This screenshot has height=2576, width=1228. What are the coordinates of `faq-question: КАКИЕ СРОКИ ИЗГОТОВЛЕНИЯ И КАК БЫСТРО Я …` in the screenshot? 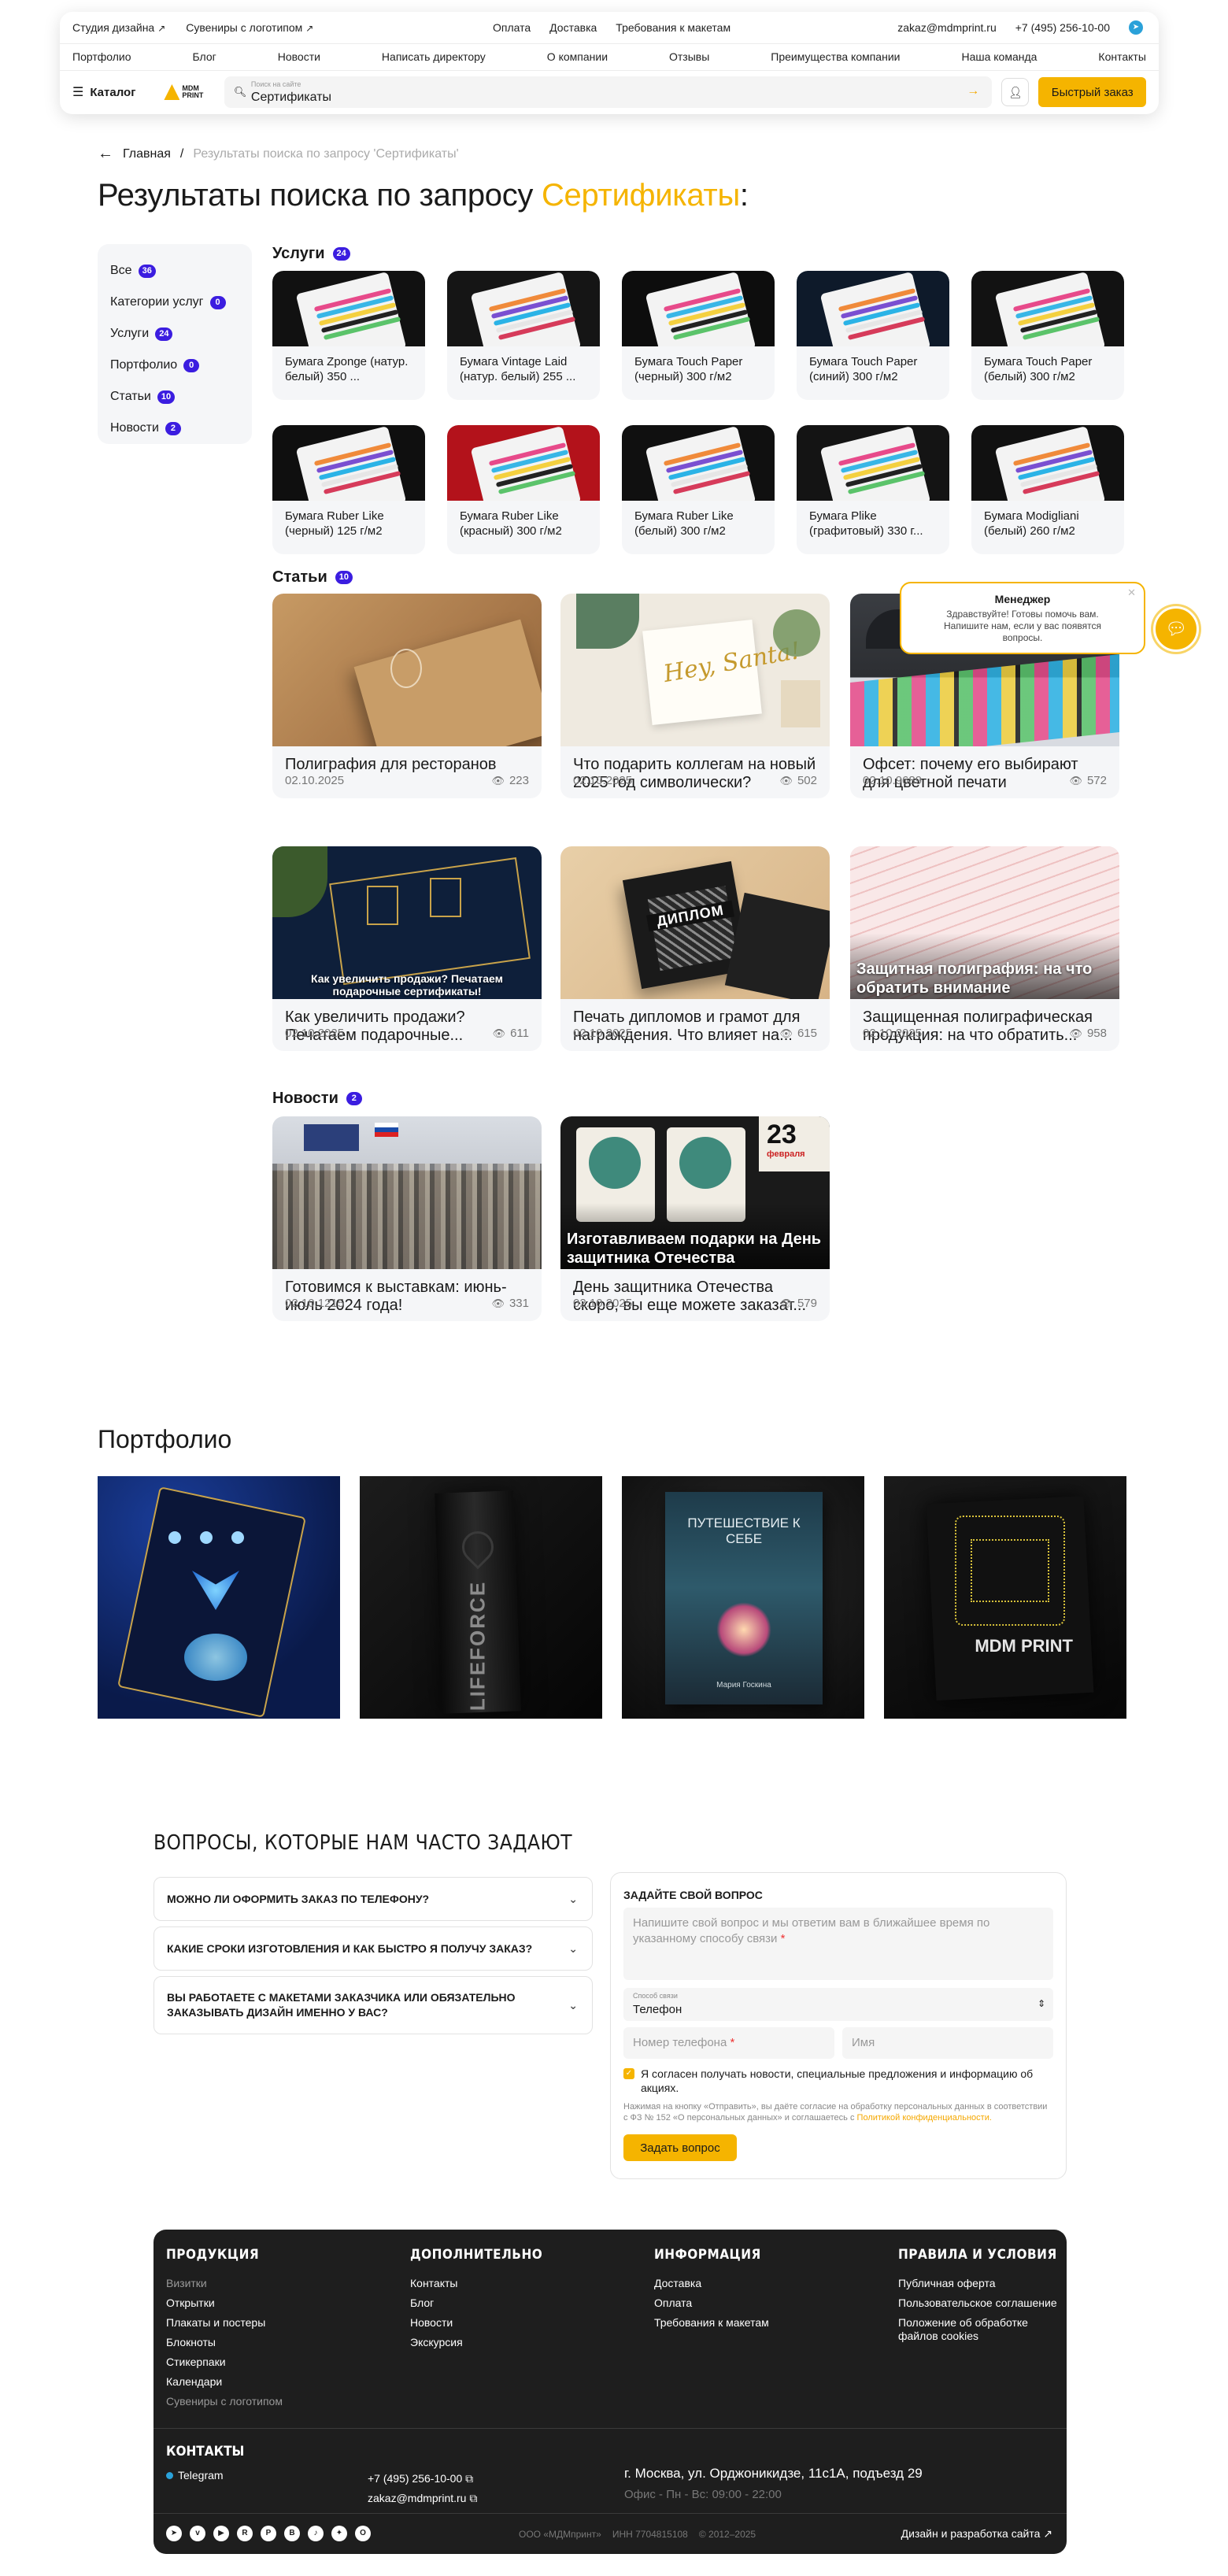 It's located at (373, 1948).